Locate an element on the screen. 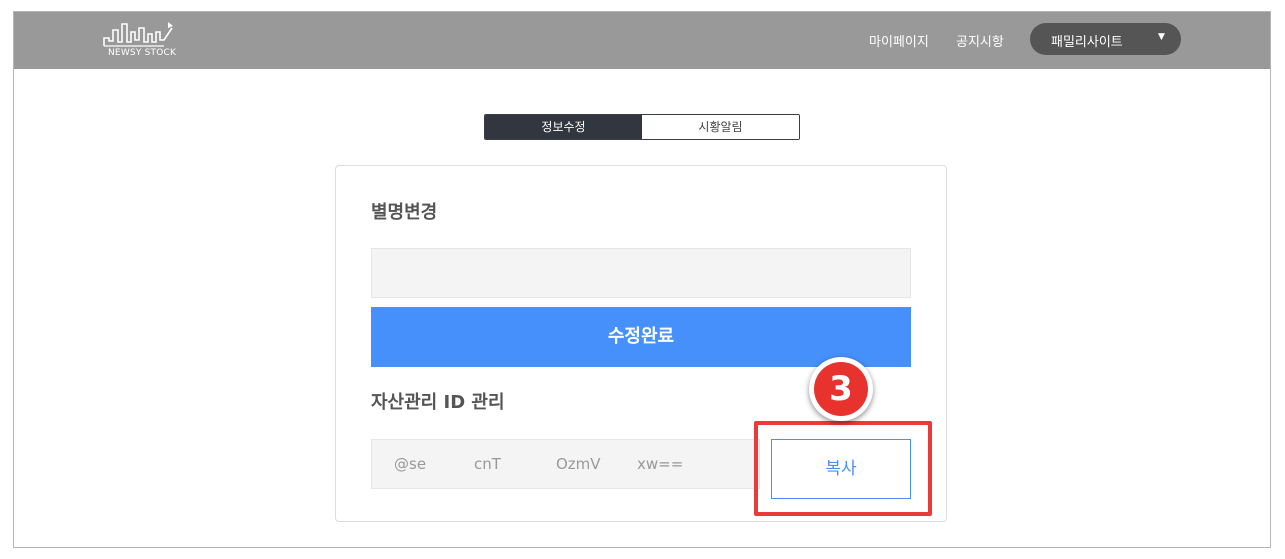 This screenshot has height=559, width=1285. step-number: 3 is located at coordinates (841, 389).